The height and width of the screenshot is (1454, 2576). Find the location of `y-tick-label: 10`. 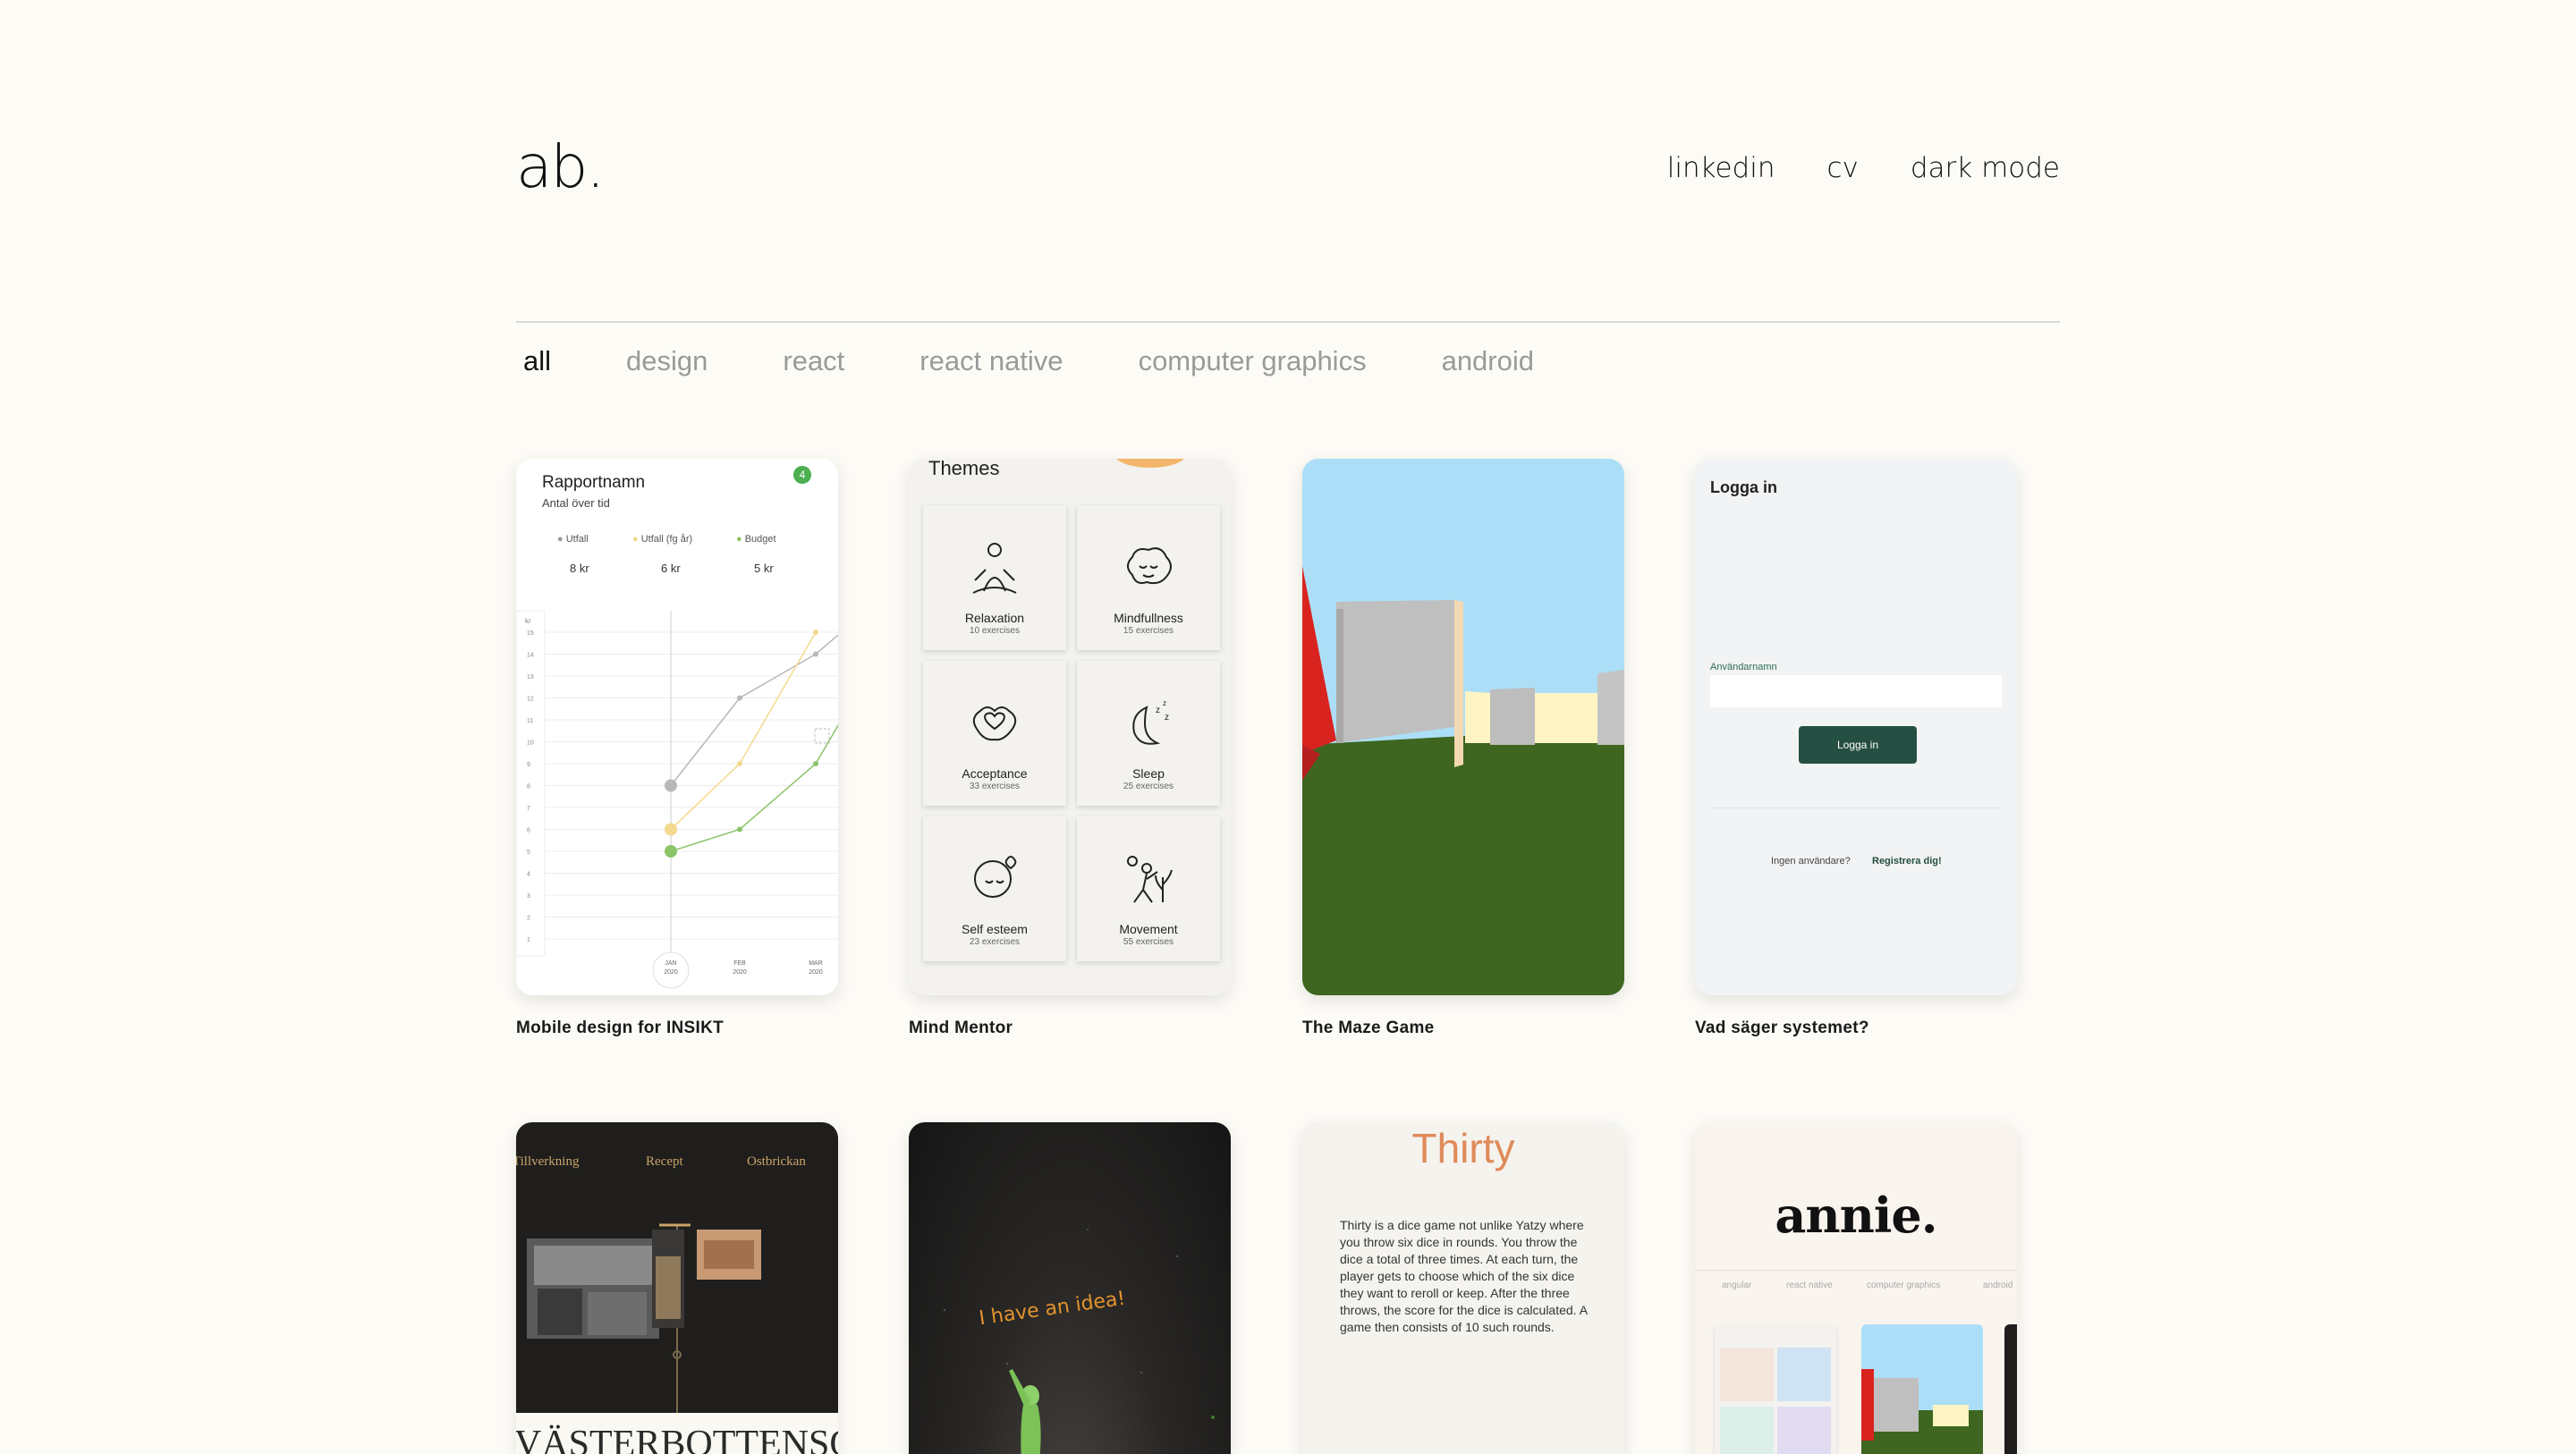

y-tick-label: 10 is located at coordinates (530, 743).